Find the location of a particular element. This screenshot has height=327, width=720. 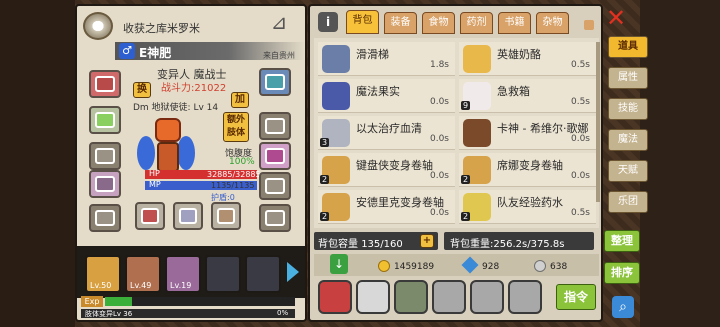

character-title: 收获之库米罗米 is located at coordinates (161, 28).